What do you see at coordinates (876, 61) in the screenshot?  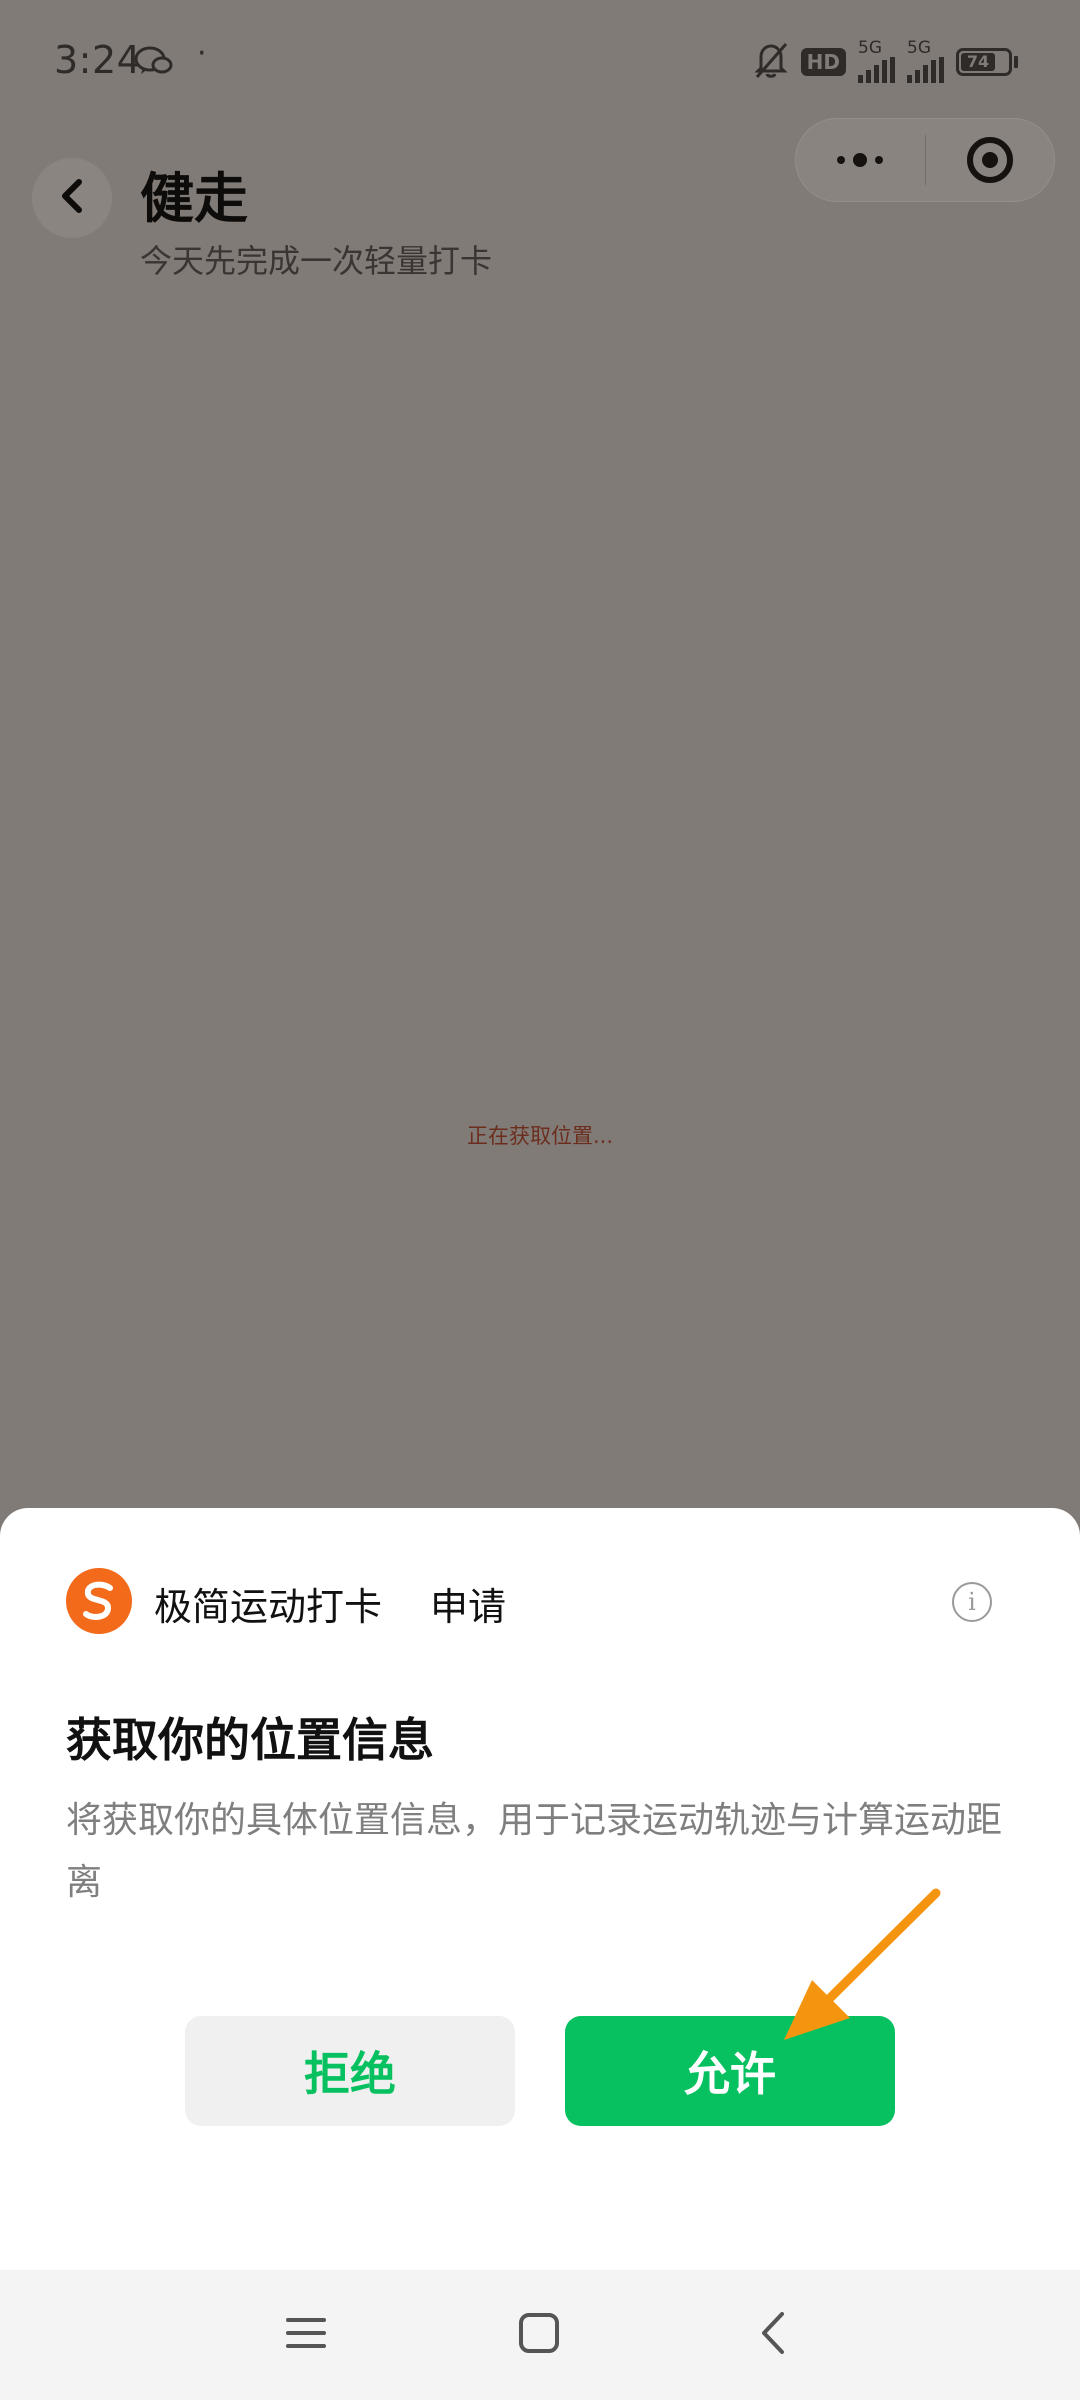 I see `signal-1: 5G` at bounding box center [876, 61].